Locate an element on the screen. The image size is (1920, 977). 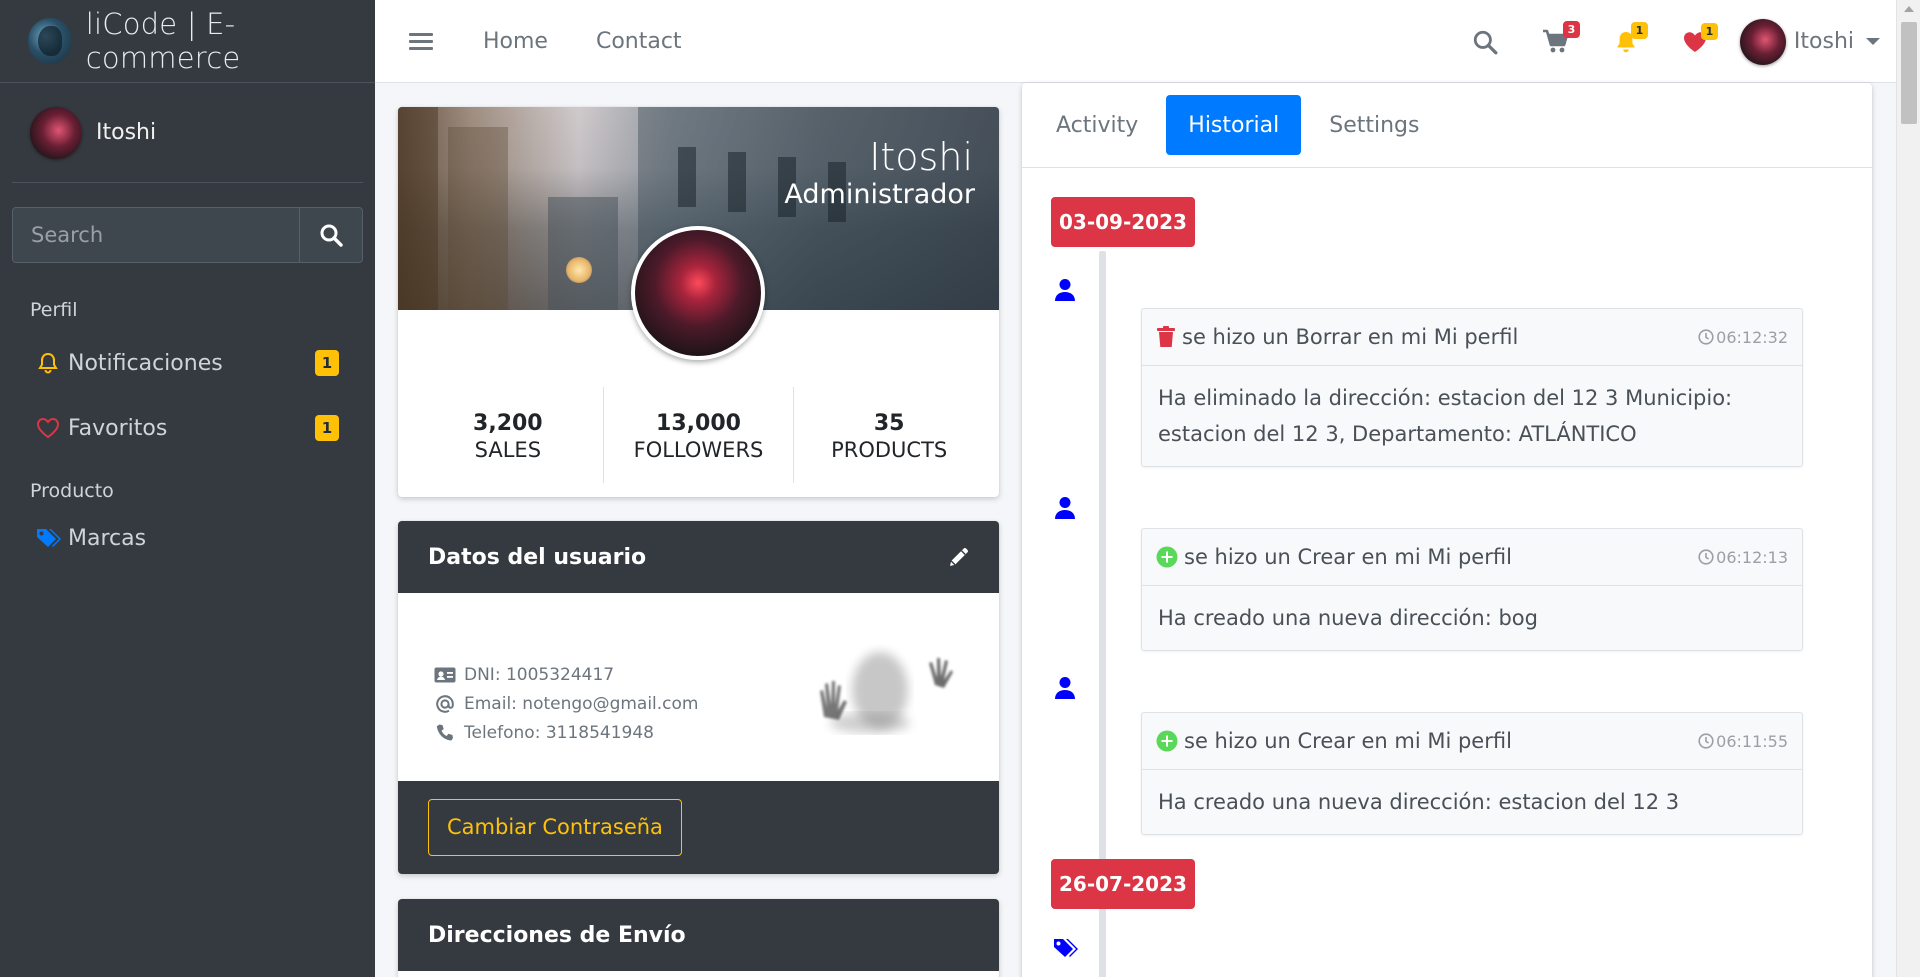
dni-line: DNI: 1005324417 is located at coordinates (524, 675).